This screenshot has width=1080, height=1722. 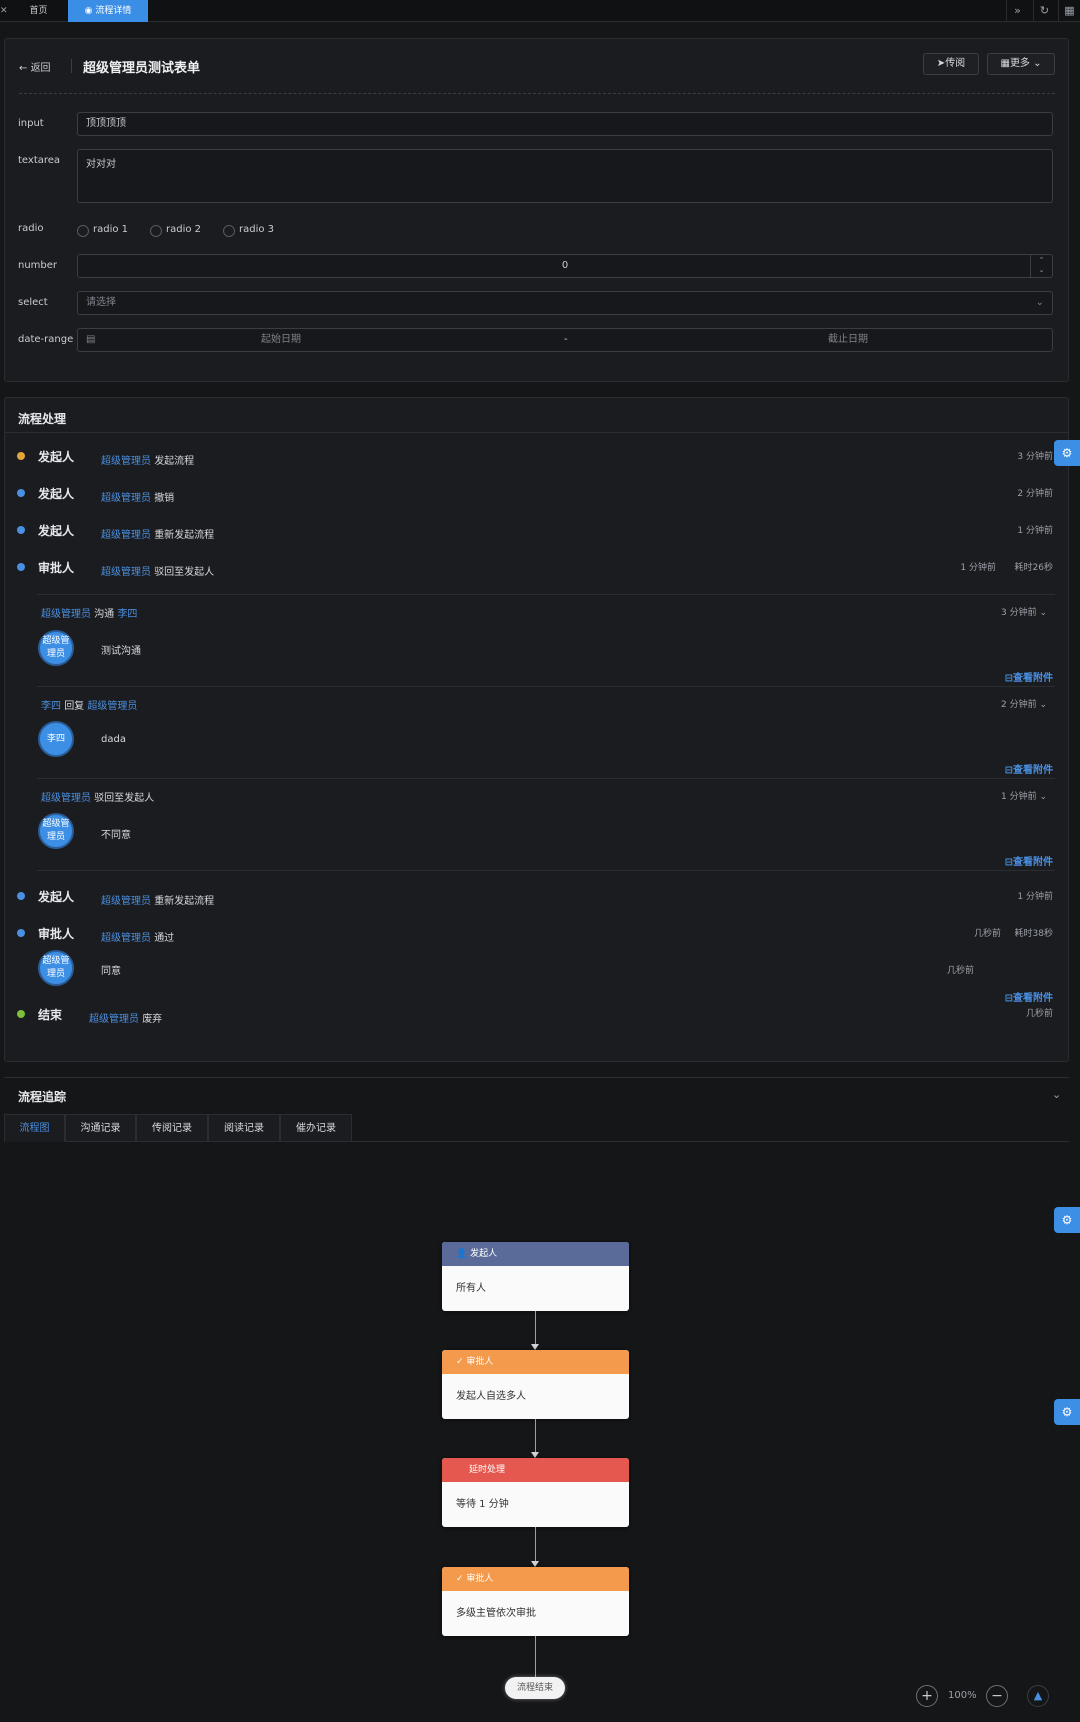 What do you see at coordinates (565, 124) in the screenshot?
I see `input-field: 顶顶顶顶` at bounding box center [565, 124].